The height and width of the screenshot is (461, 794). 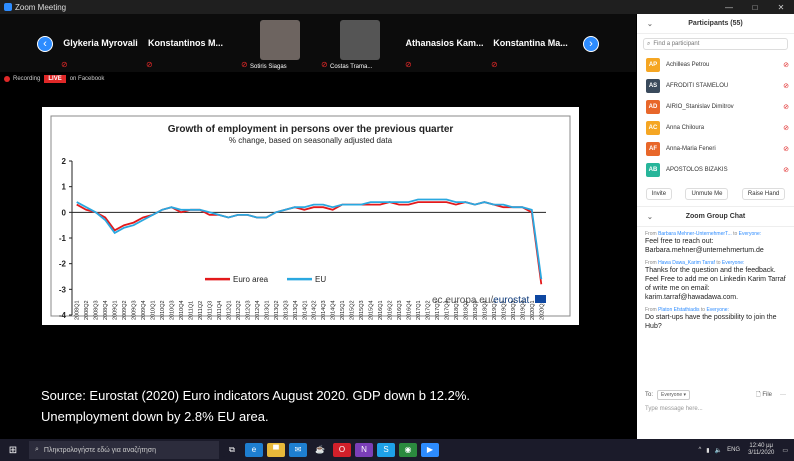 I want to click on live-badge: LIVE, so click(x=55, y=79).